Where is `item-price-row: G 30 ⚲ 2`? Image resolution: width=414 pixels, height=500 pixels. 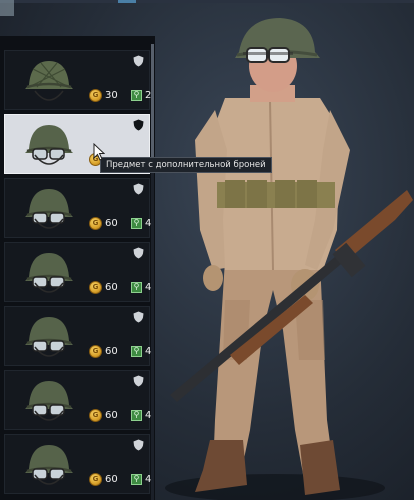 item-price-row: G 30 ⚲ 2 is located at coordinates (120, 95).